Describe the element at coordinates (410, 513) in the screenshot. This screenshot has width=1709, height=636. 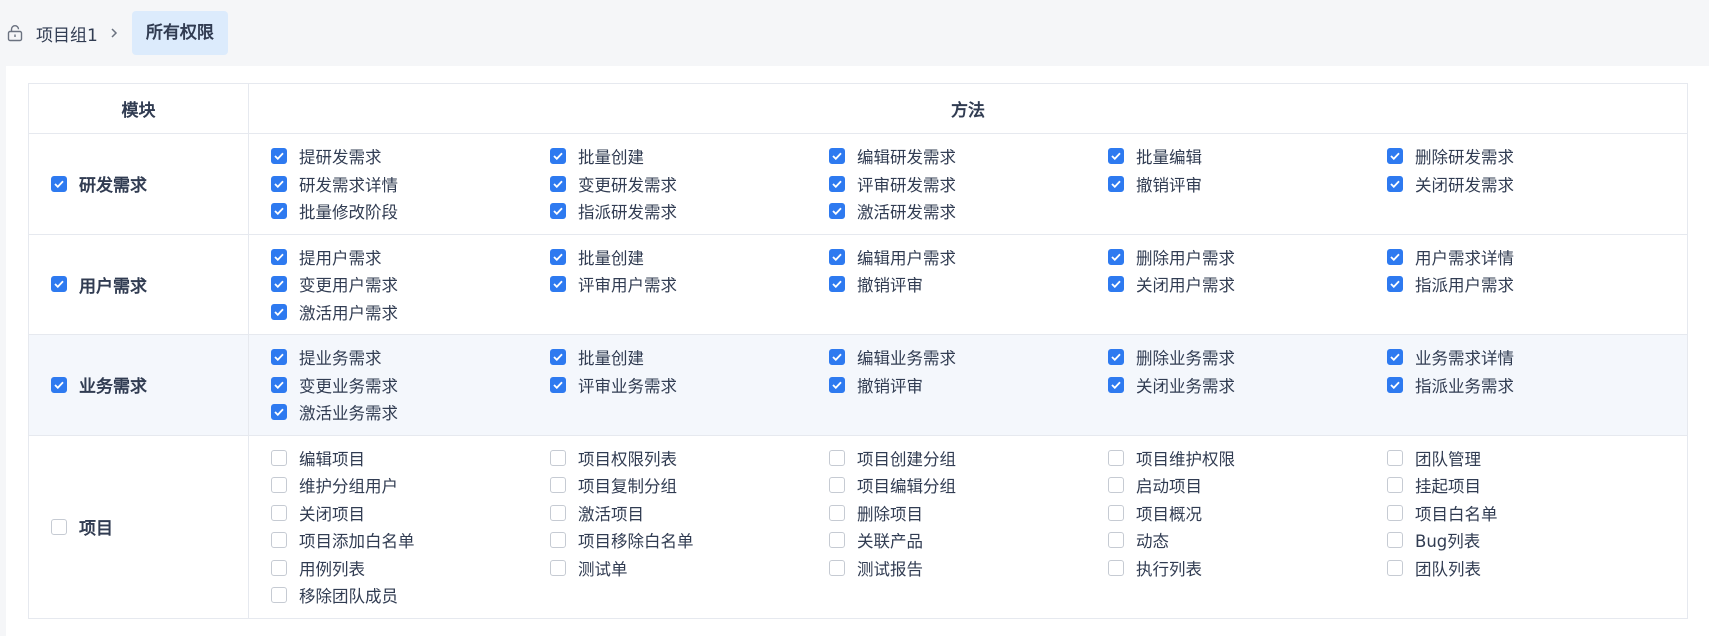
I see `method-item: 关闭项目` at that location.